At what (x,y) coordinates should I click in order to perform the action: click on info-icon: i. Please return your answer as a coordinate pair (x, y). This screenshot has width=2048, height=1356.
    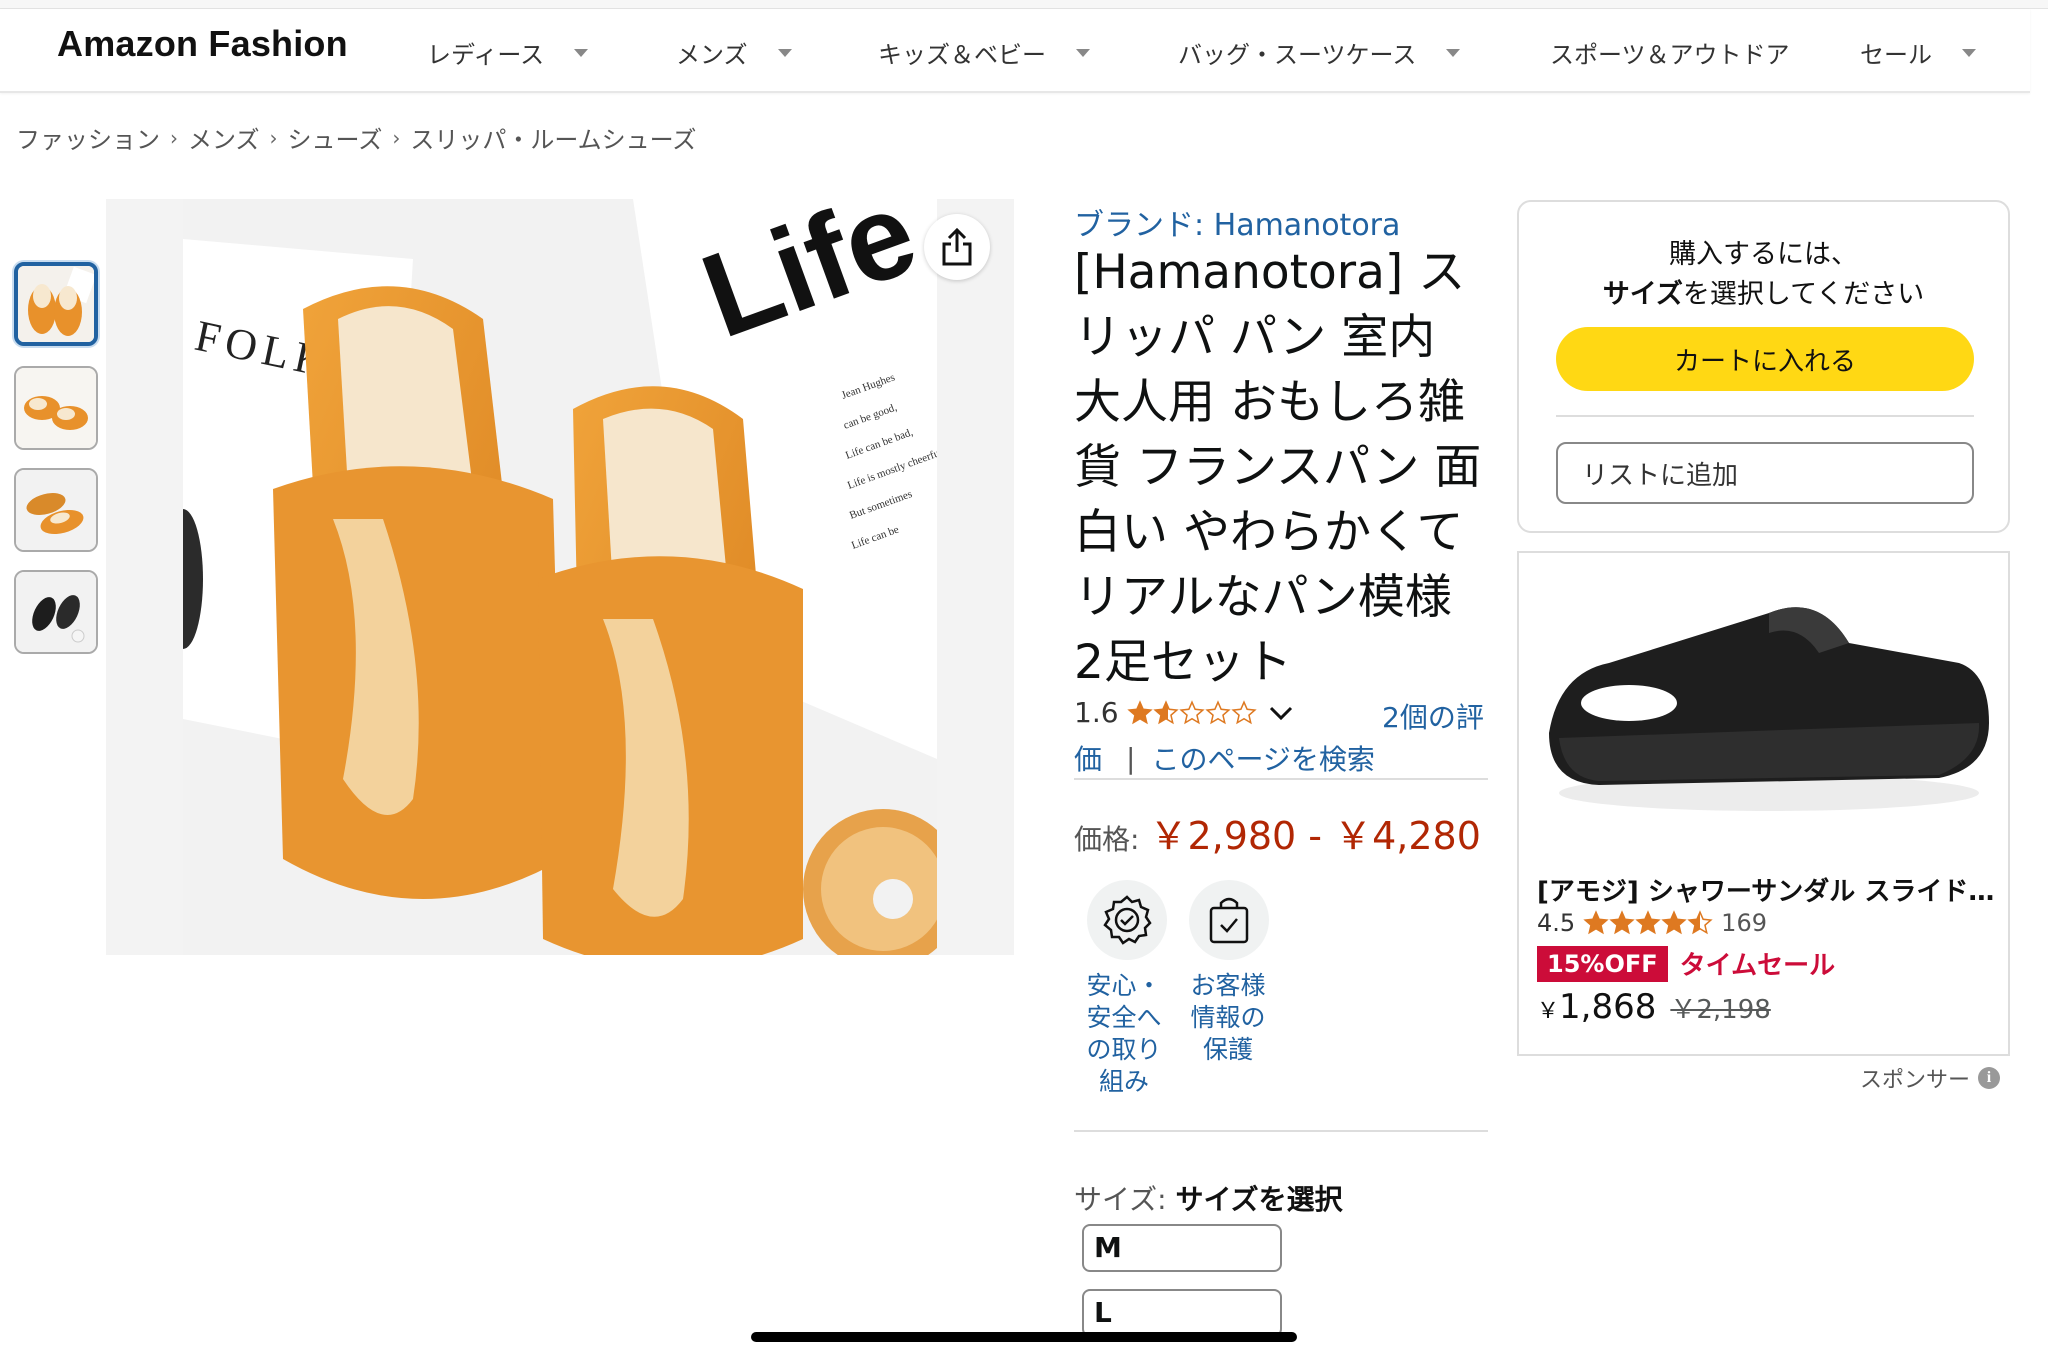
    Looking at the image, I should click on (1989, 1078).